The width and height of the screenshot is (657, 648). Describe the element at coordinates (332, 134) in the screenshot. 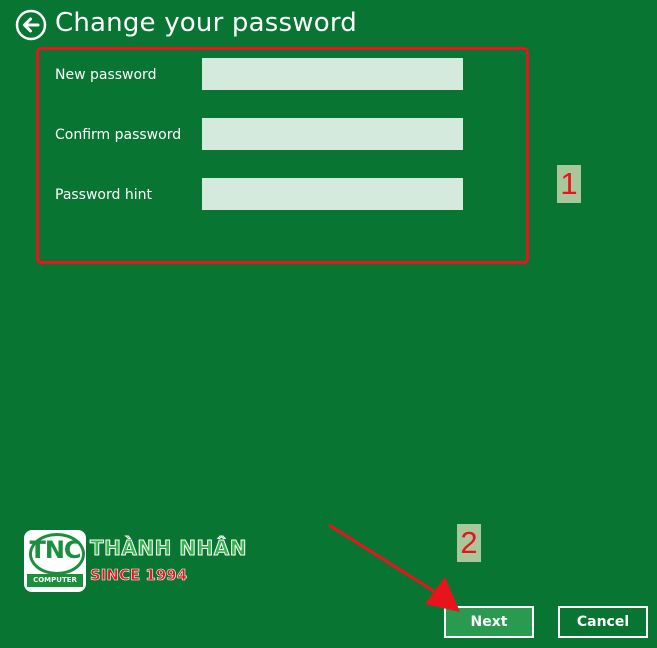

I see `confirm-password-input` at that location.